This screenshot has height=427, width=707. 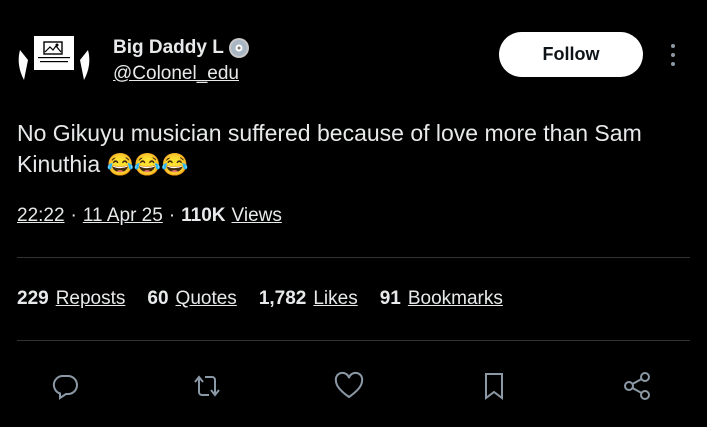 What do you see at coordinates (147, 164) in the screenshot?
I see `tweet-emojis: 😂😂😂` at bounding box center [147, 164].